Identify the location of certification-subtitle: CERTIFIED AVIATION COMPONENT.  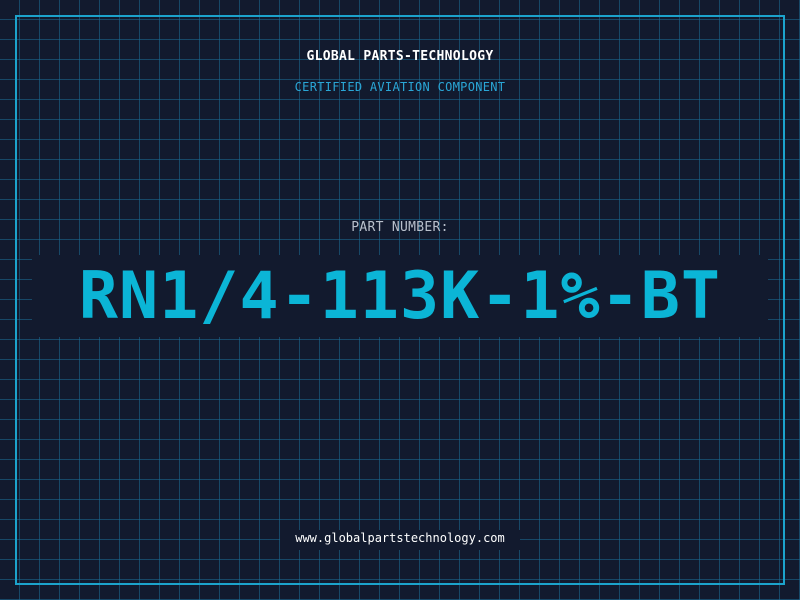
(400, 87).